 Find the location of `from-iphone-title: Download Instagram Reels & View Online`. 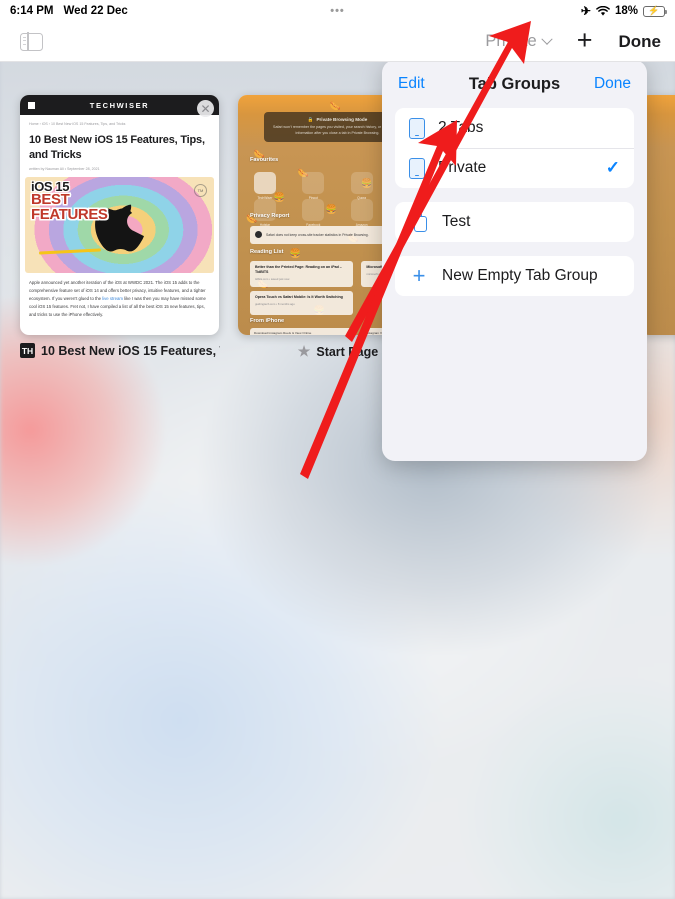

from-iphone-title: Download Instagram Reels & View Online is located at coordinates (282, 332).